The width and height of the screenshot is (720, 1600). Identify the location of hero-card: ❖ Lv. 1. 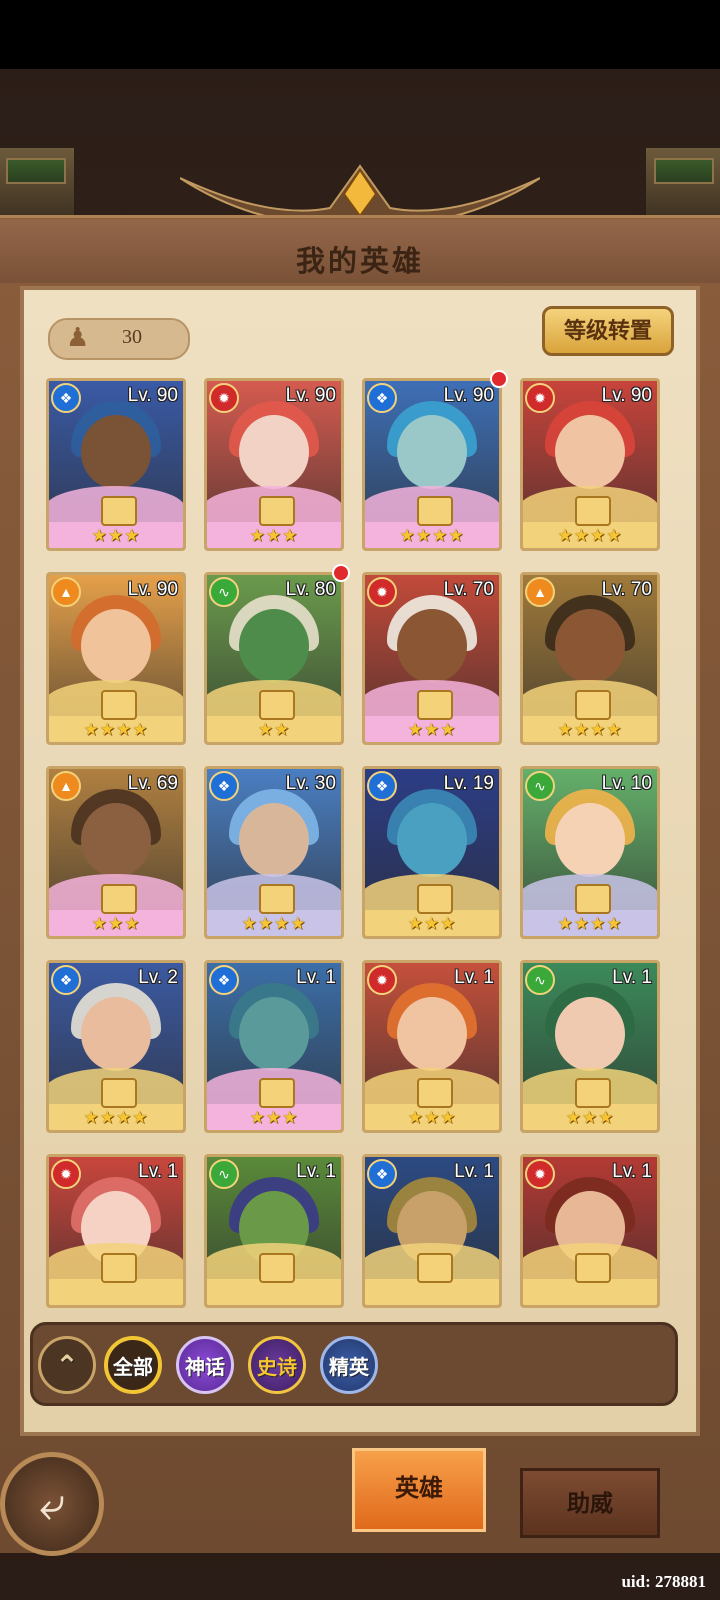
(432, 1231).